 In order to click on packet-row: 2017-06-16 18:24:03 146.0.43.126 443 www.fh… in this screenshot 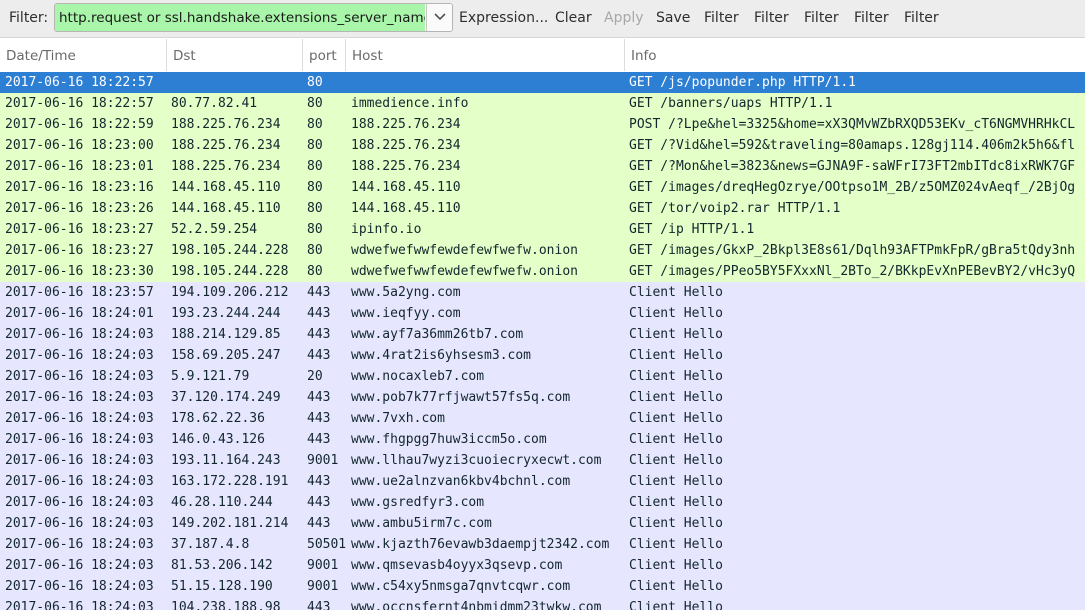, I will do `click(542, 439)`.